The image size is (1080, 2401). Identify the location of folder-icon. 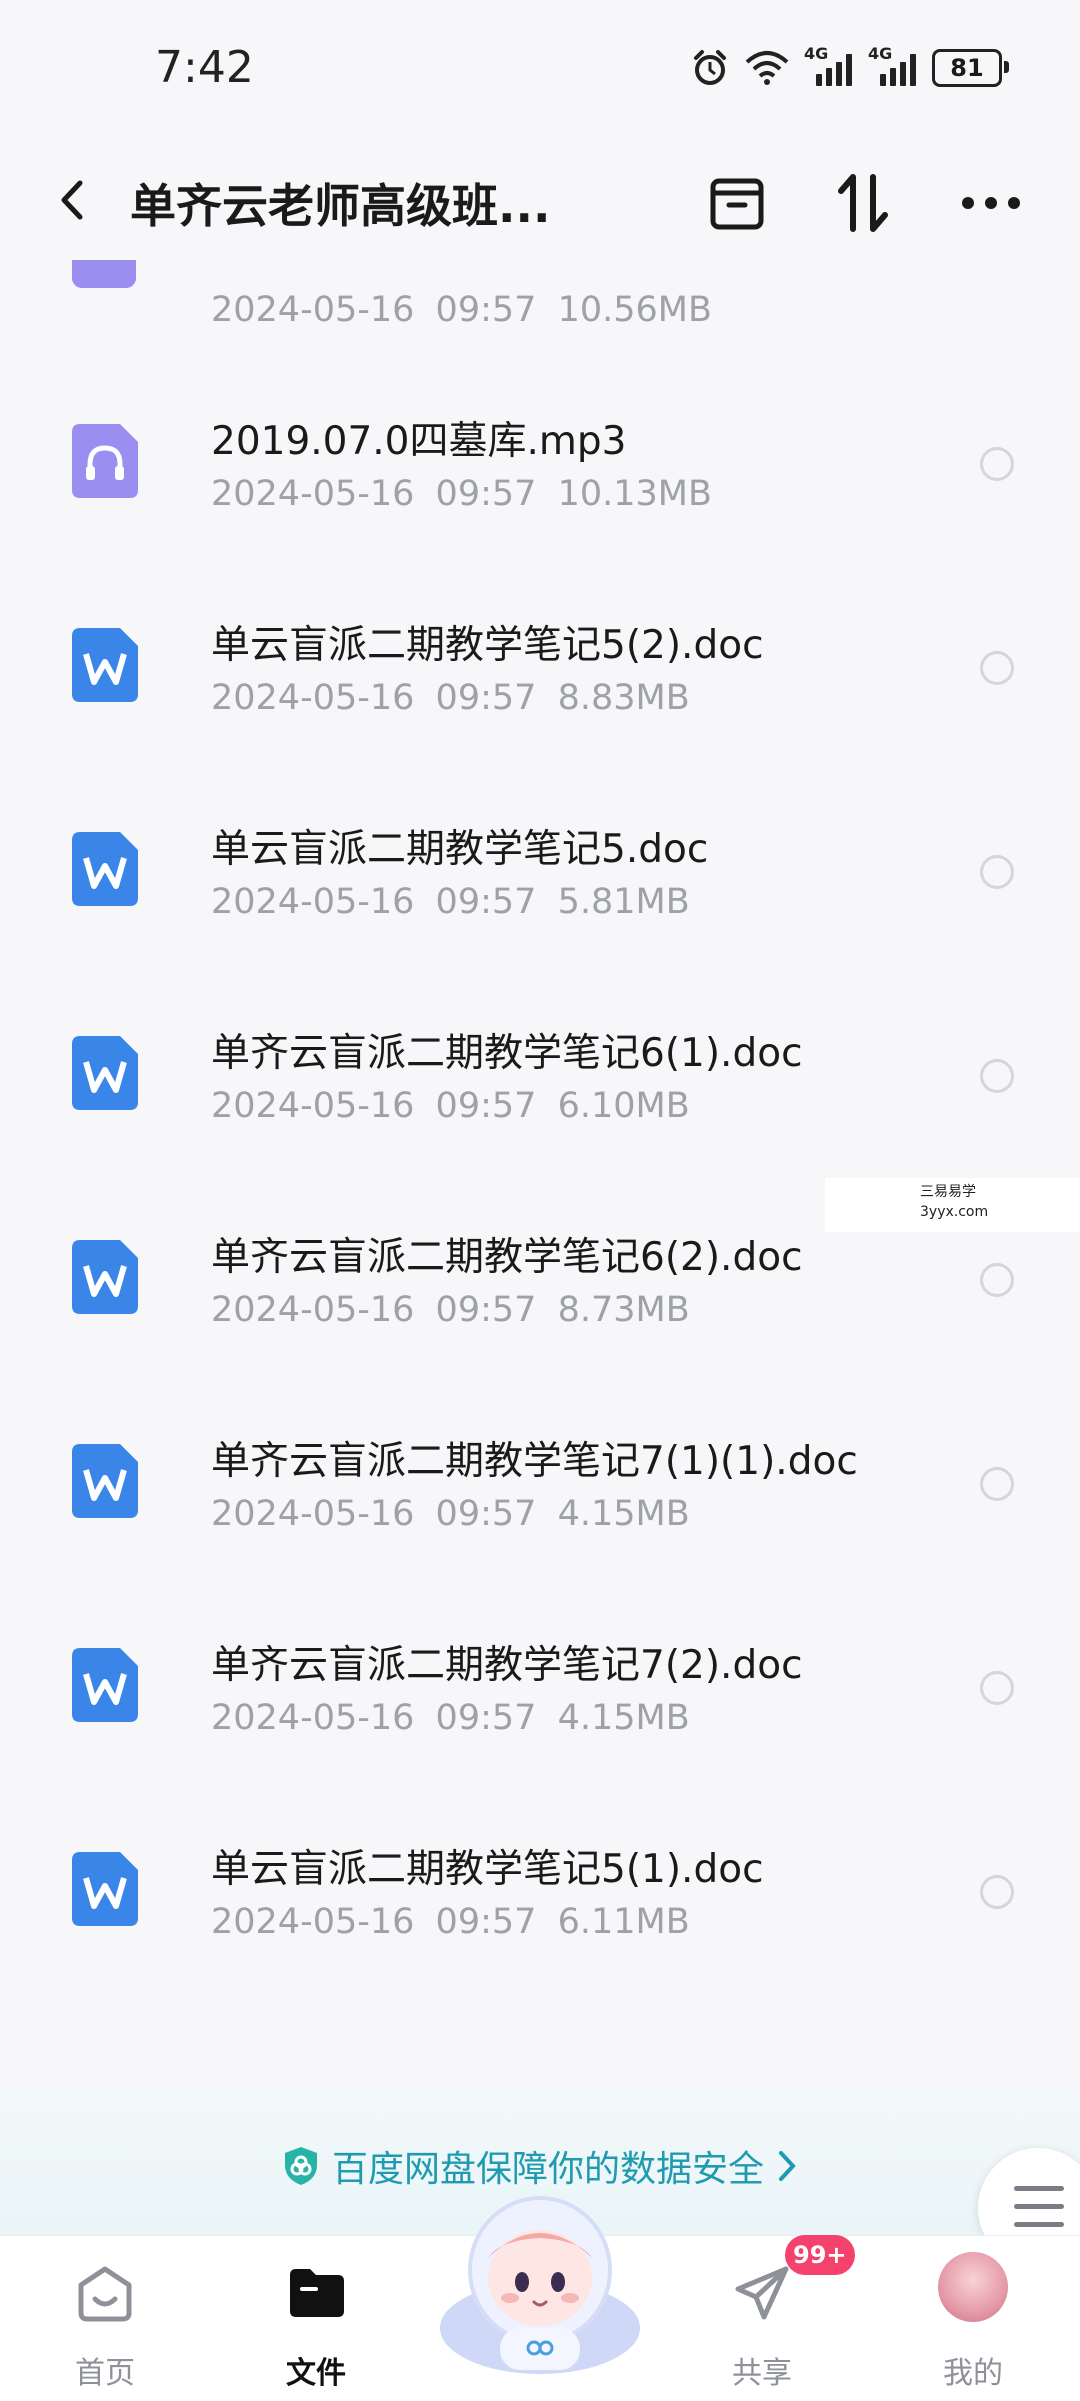
(317, 2293).